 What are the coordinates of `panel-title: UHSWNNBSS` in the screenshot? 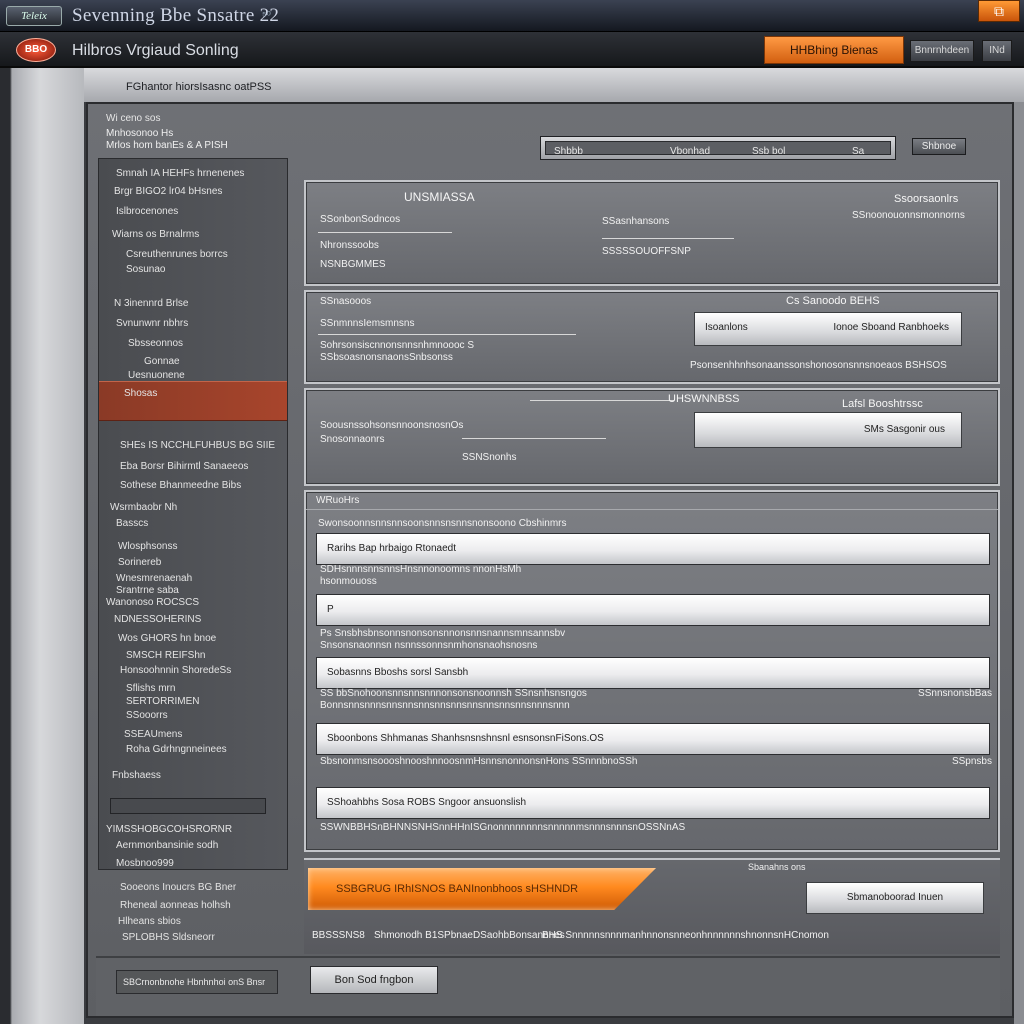 It's located at (704, 399).